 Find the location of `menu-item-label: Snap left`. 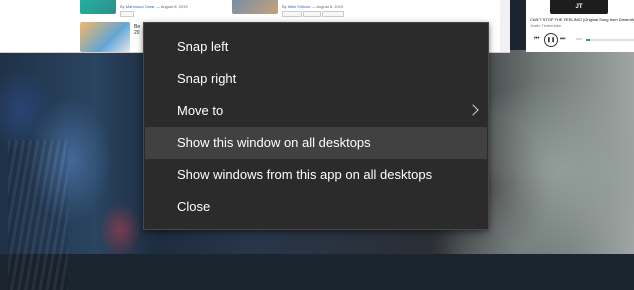

menu-item-label: Snap left is located at coordinates (203, 46).